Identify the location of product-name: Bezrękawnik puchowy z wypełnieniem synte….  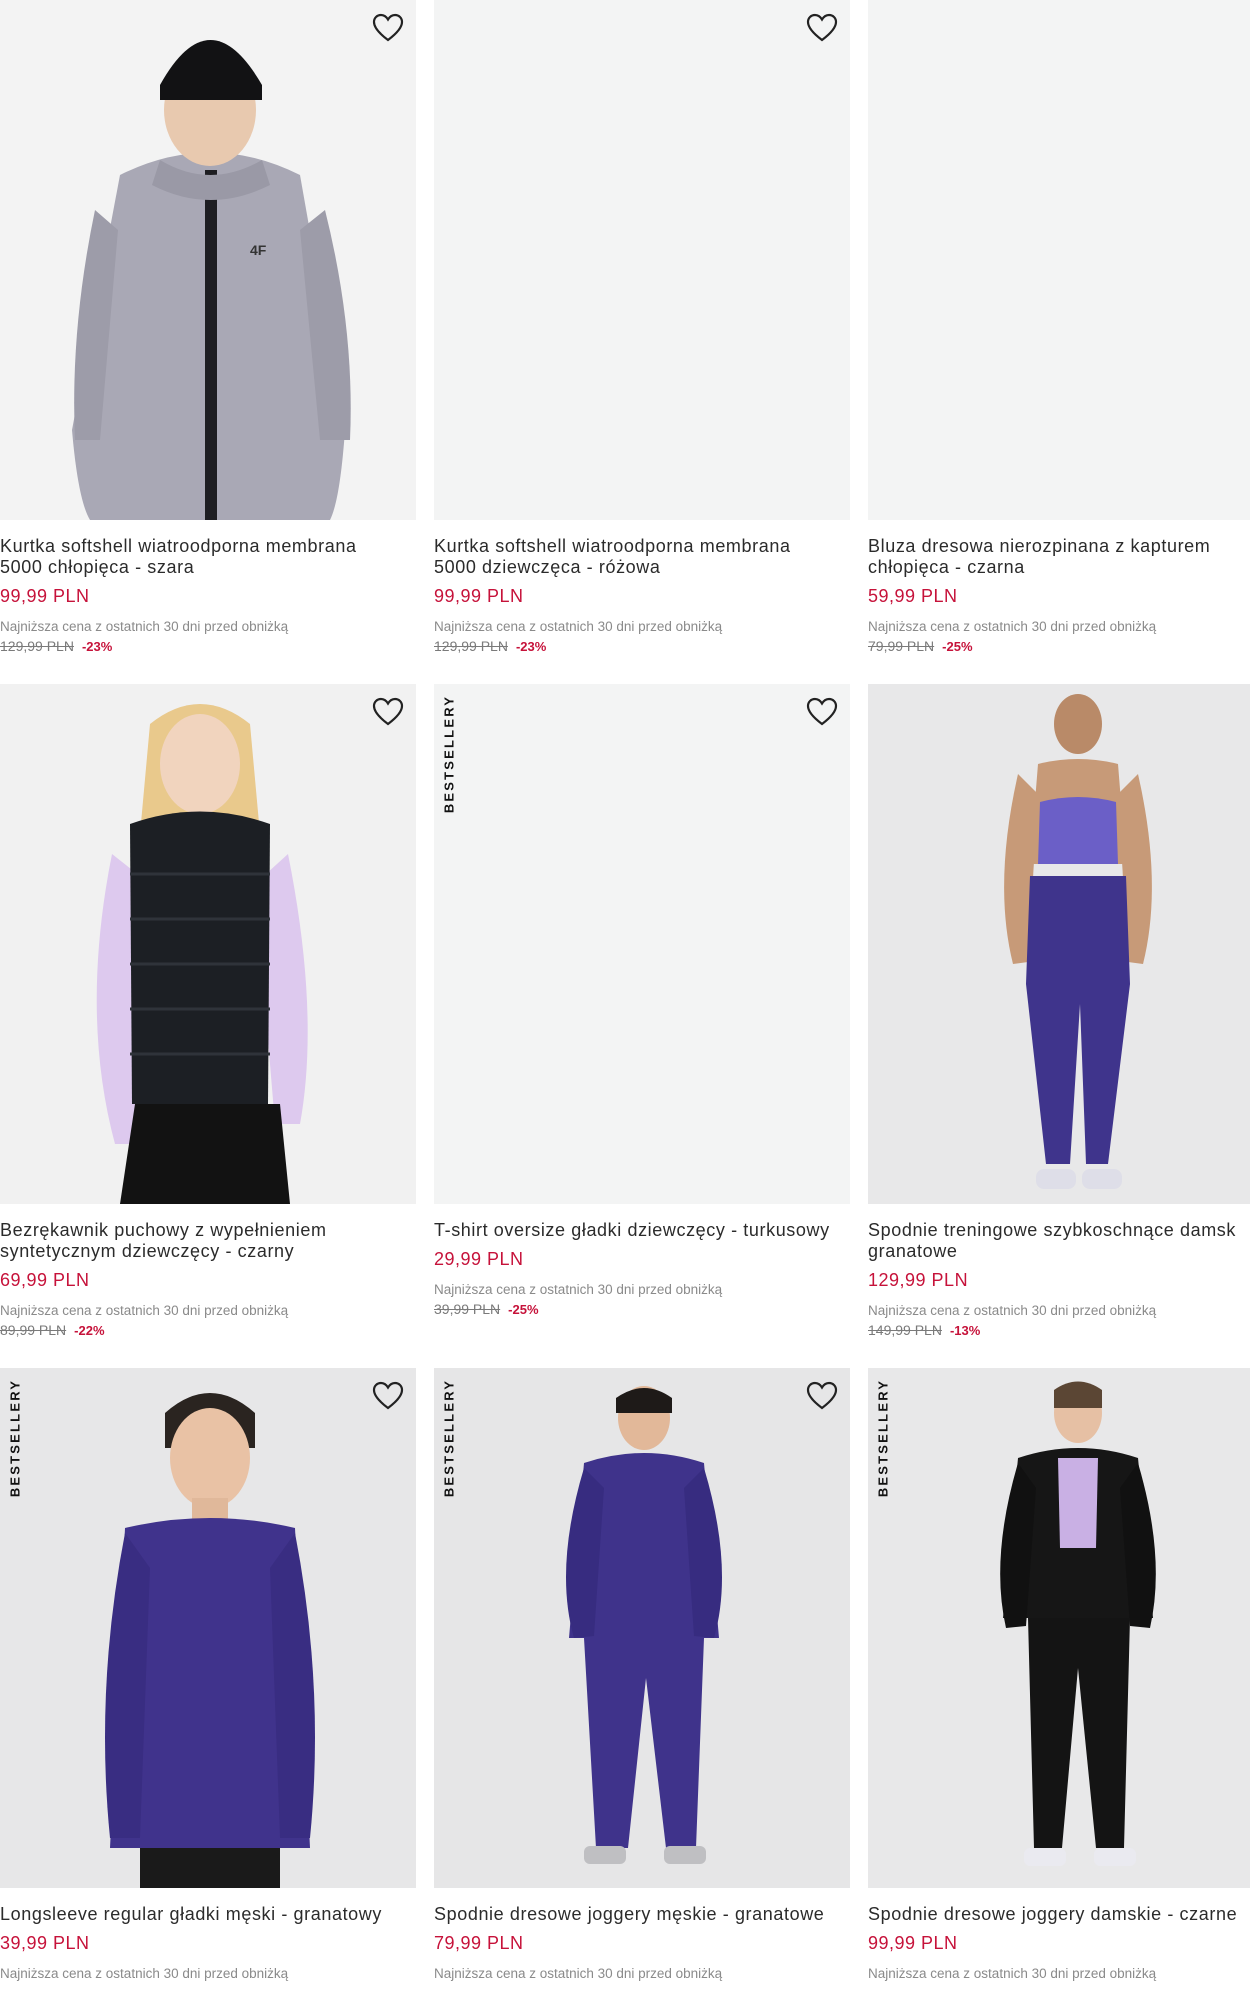
(208, 1241).